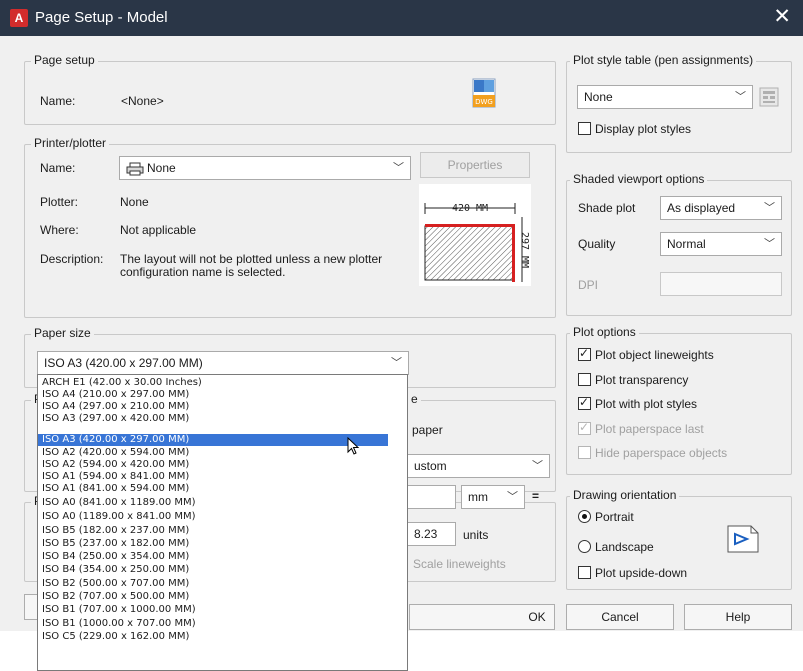 This screenshot has height=671, width=803. Describe the element at coordinates (536, 496) in the screenshot. I see `equals-sign: =` at that location.